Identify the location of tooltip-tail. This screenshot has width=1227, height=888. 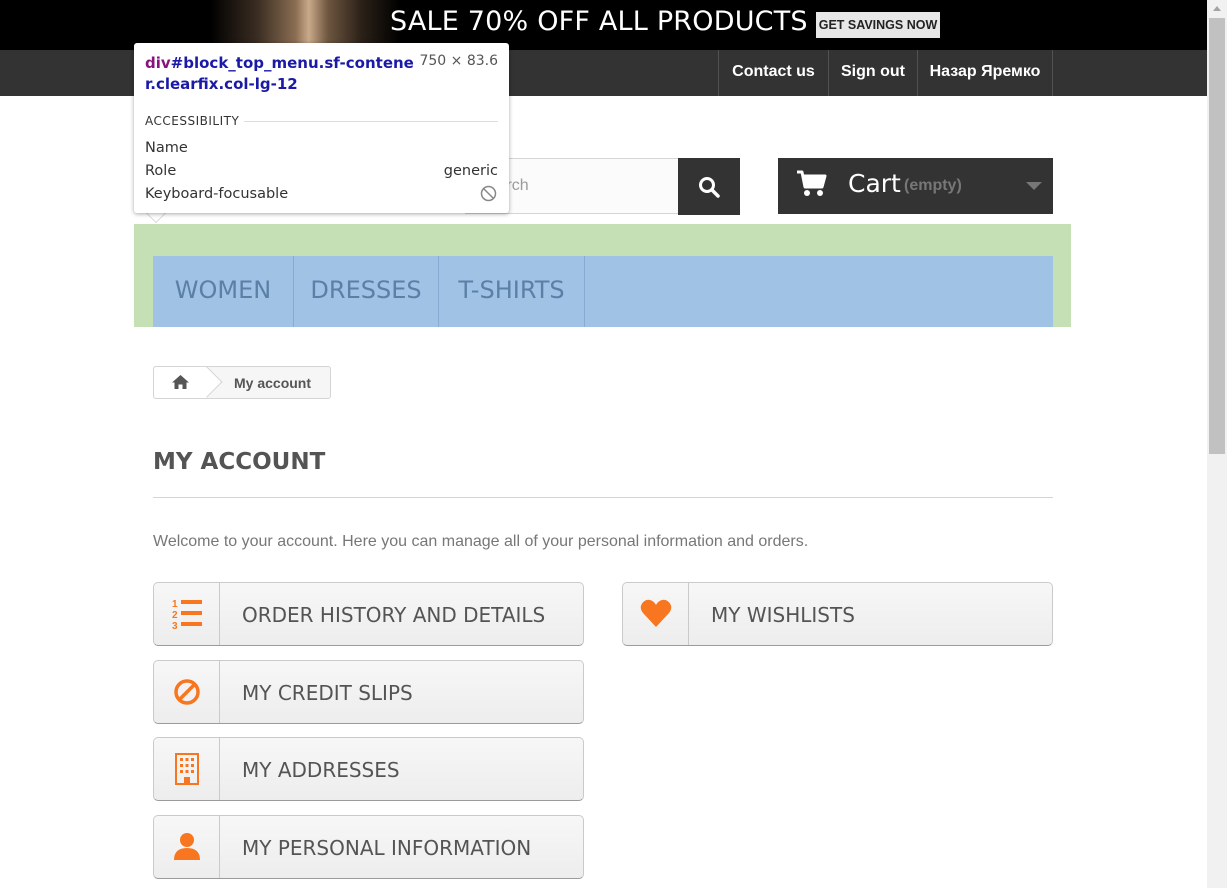
(156, 217).